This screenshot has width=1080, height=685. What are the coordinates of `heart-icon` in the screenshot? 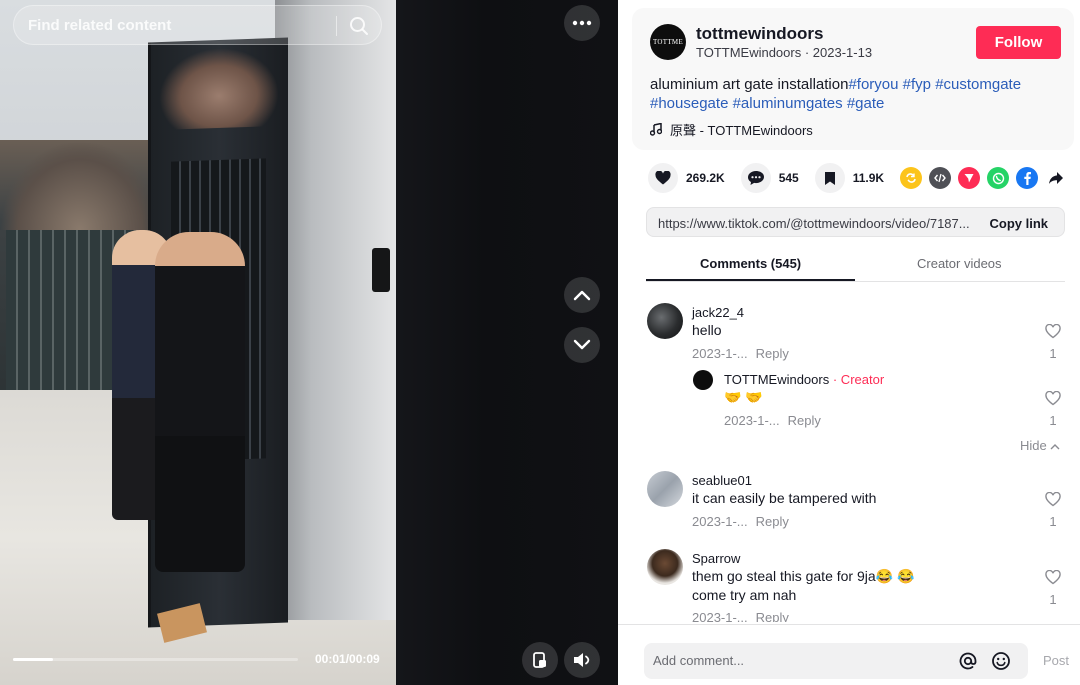 It's located at (663, 178).